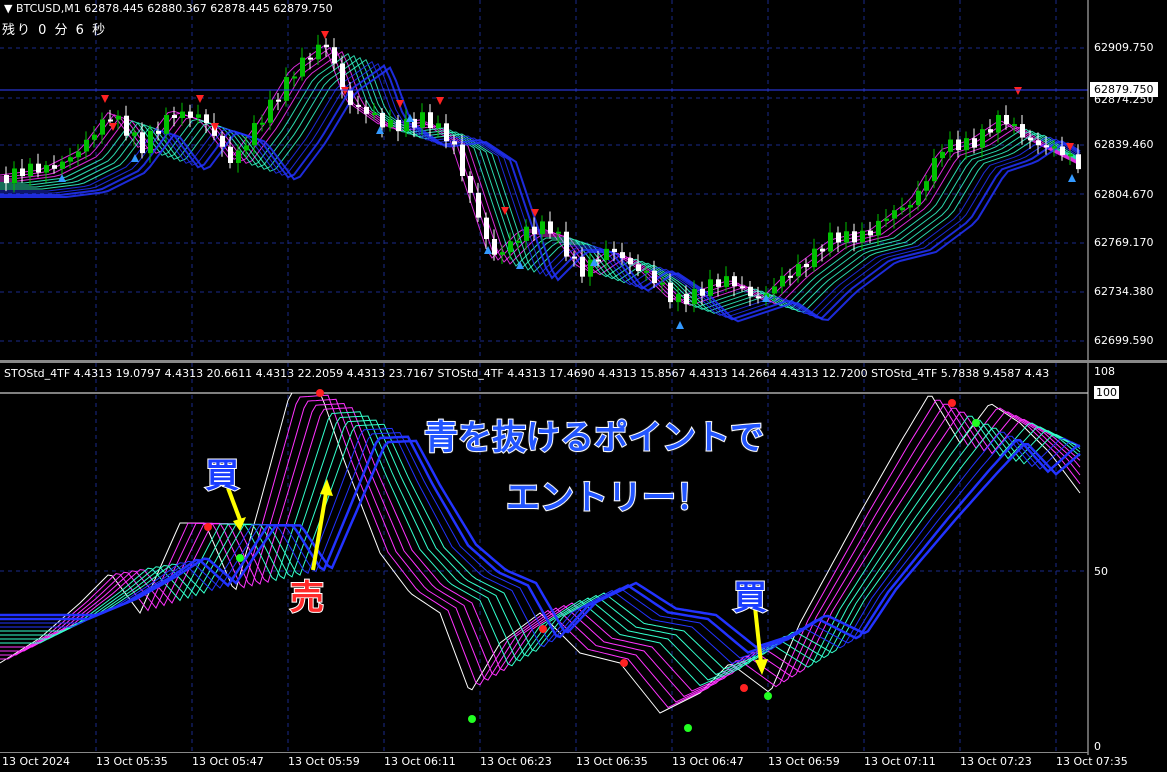  Describe the element at coordinates (1124, 291) in the screenshot. I see `price-label: 62734.380` at that location.